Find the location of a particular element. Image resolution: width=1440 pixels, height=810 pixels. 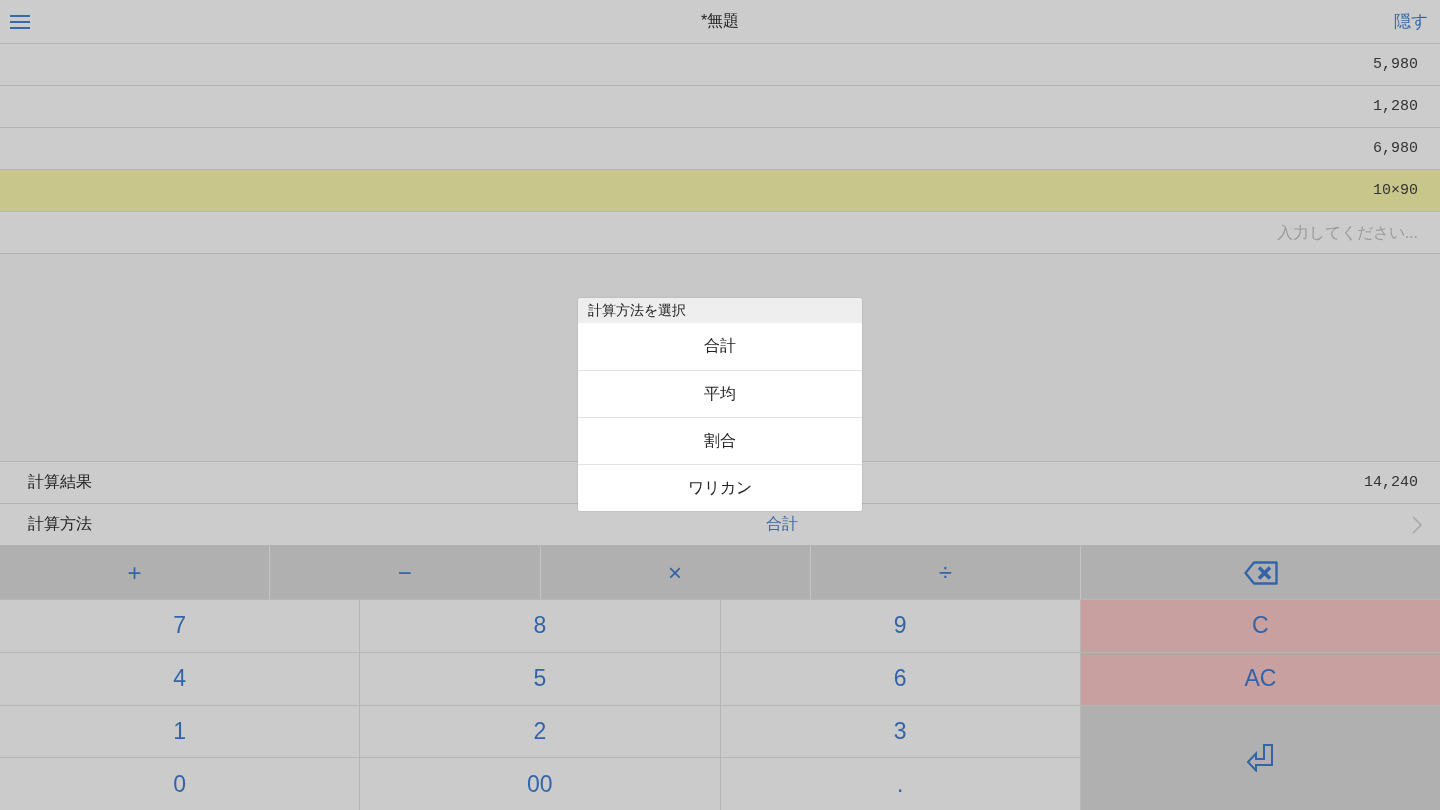

digit-key: . is located at coordinates (900, 784).